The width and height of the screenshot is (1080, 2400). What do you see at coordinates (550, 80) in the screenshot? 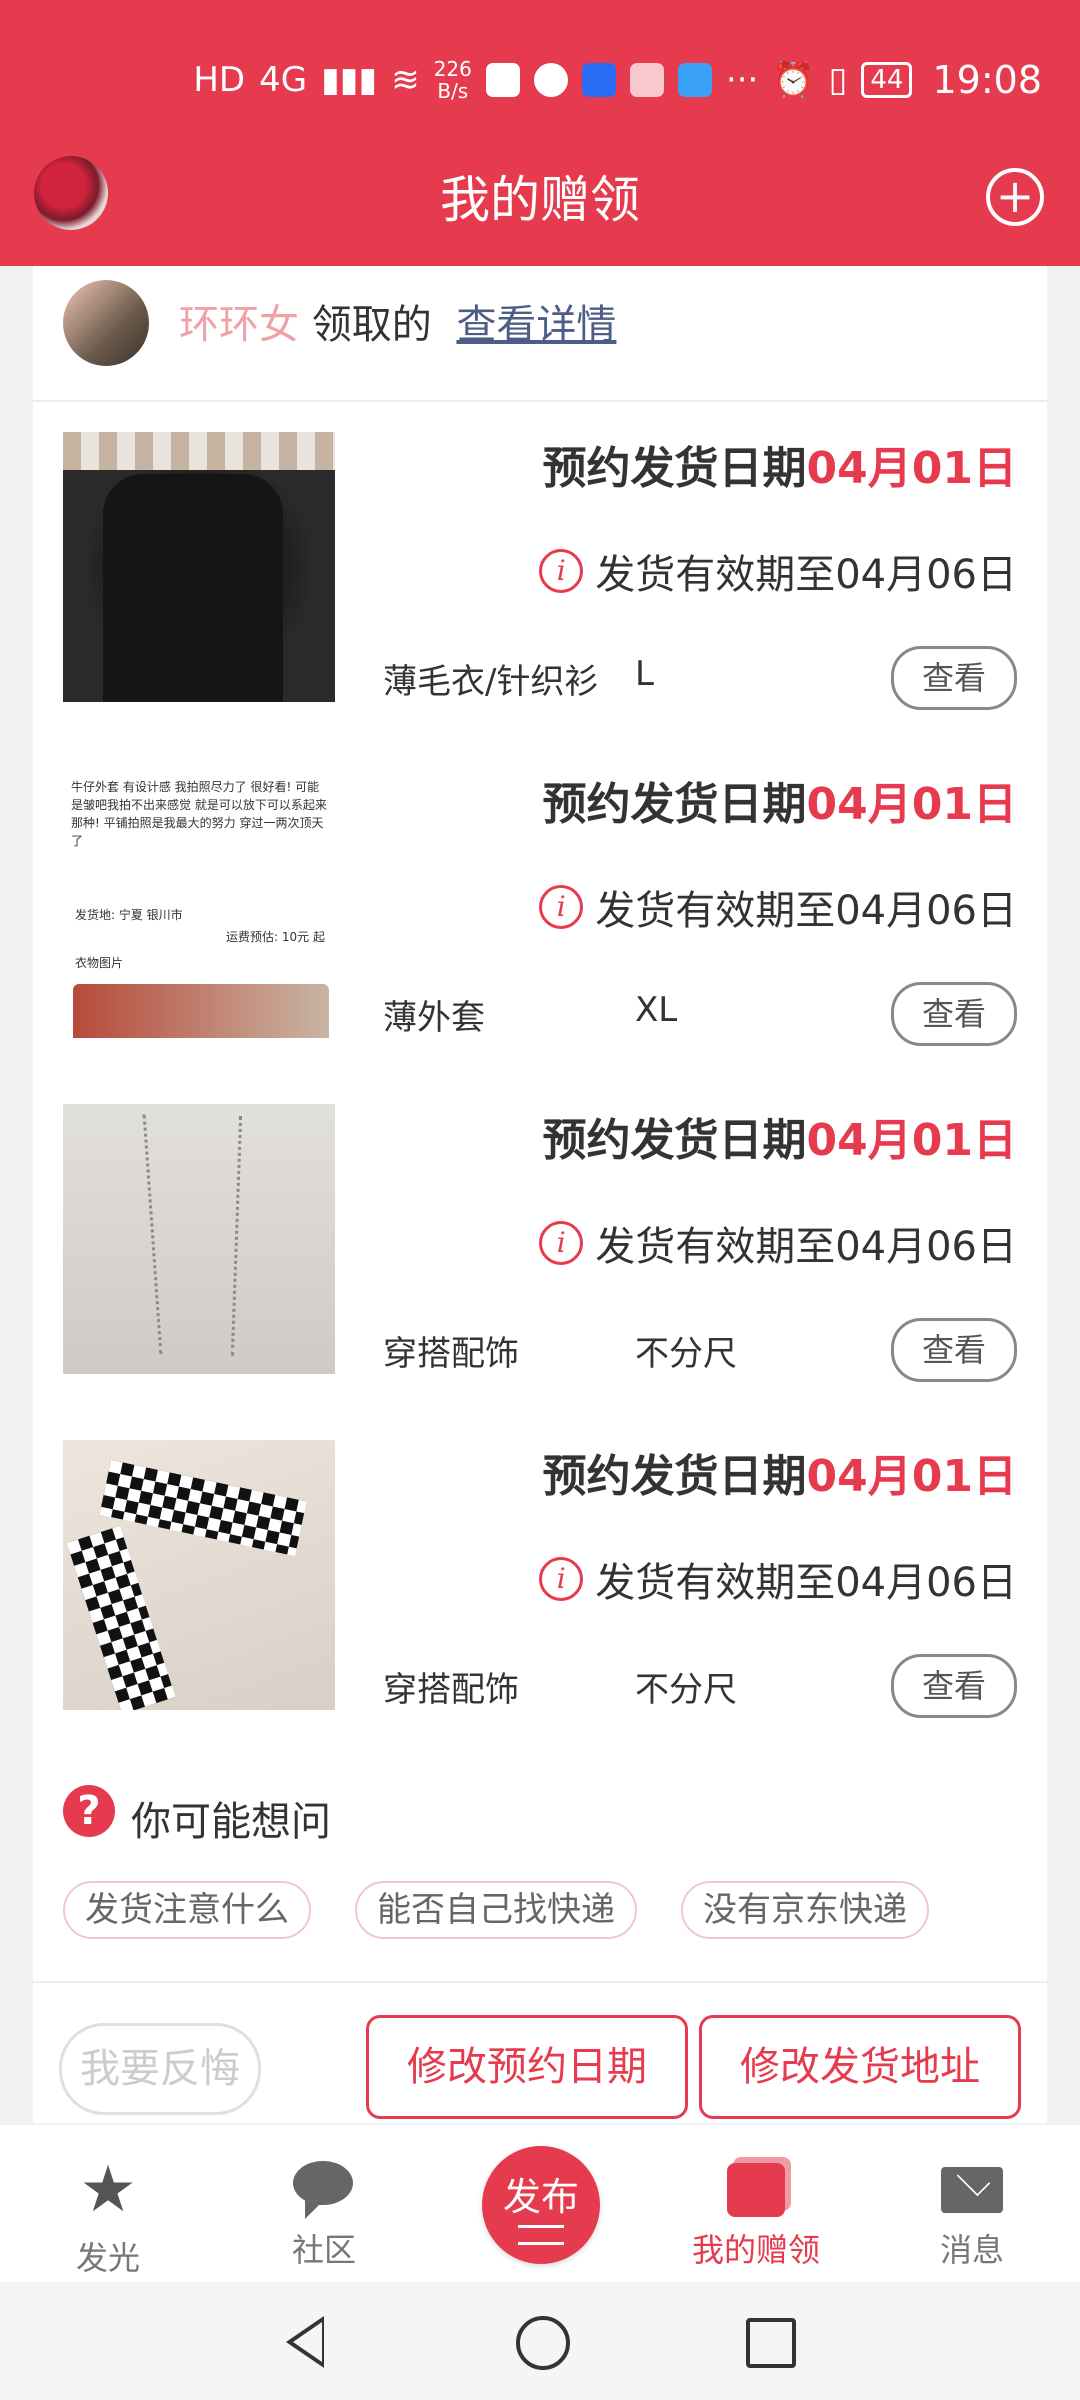
I see `app-notification-icon` at bounding box center [550, 80].